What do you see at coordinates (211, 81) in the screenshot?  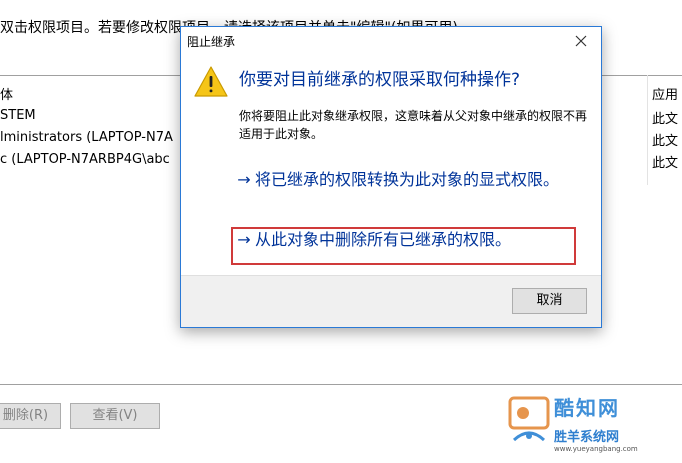 I see `warning-triangle-icon` at bounding box center [211, 81].